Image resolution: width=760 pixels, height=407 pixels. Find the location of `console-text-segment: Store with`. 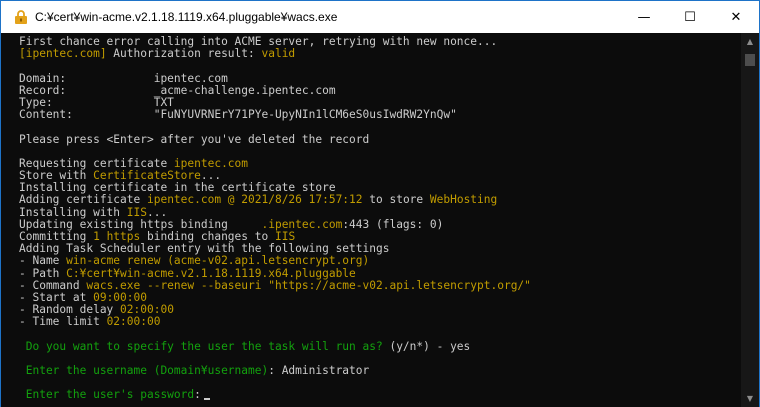

console-text-segment: Store with is located at coordinates (56, 176).